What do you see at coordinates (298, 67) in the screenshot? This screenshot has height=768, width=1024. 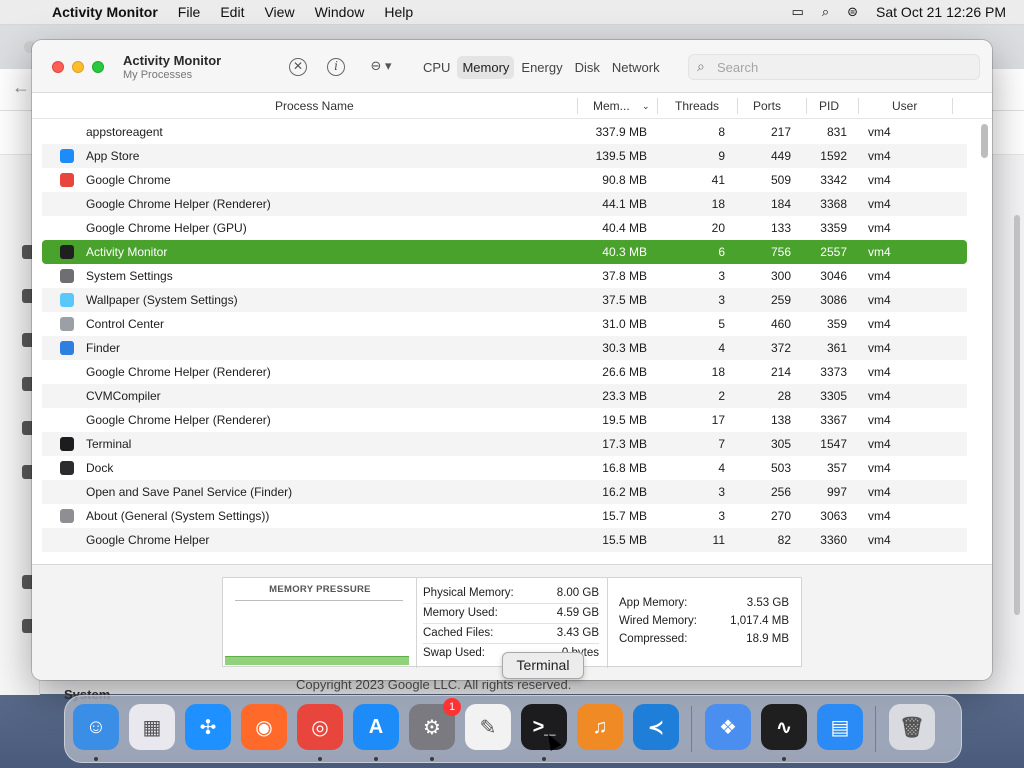 I see `stop-process-icon: ✕` at bounding box center [298, 67].